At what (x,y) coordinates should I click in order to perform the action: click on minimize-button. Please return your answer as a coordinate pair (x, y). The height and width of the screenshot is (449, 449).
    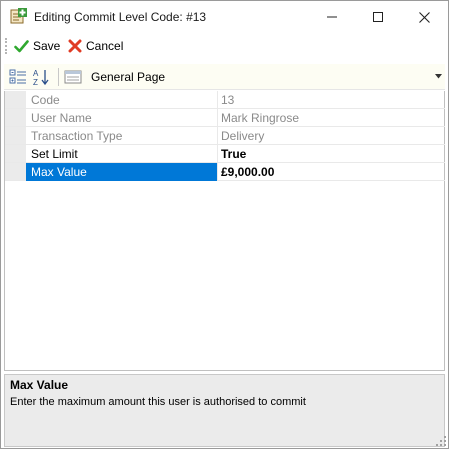
    Looking at the image, I should click on (332, 17).